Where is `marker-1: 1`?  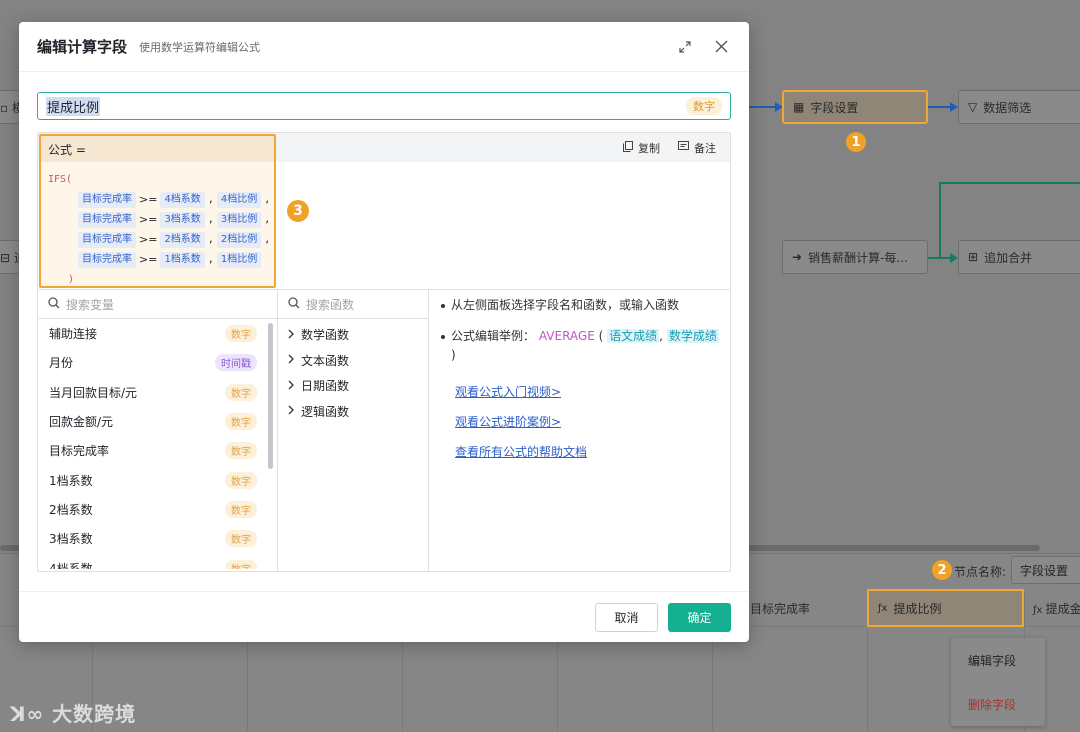 marker-1: 1 is located at coordinates (856, 142).